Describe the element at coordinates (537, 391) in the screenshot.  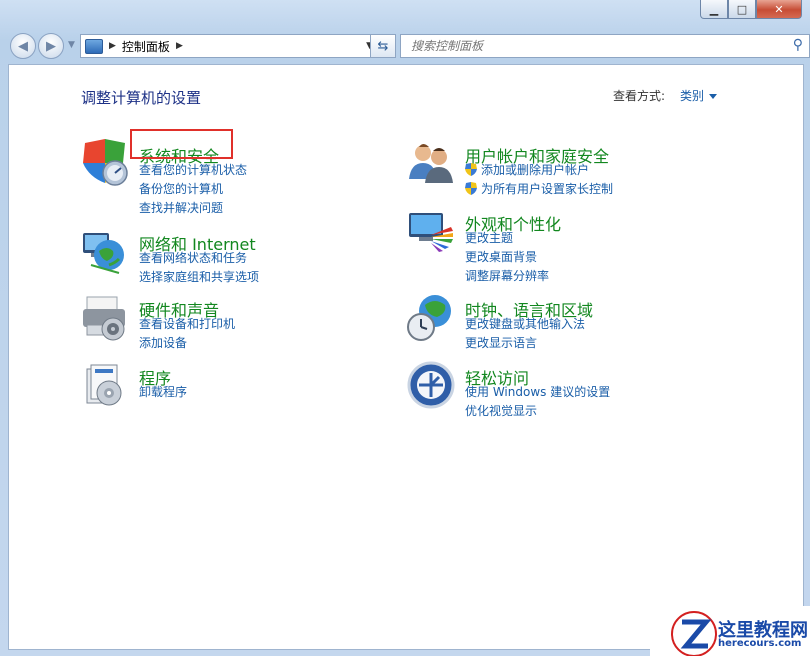
I see `link-windows-recommended: 使用 Windows 建议的设置` at that location.